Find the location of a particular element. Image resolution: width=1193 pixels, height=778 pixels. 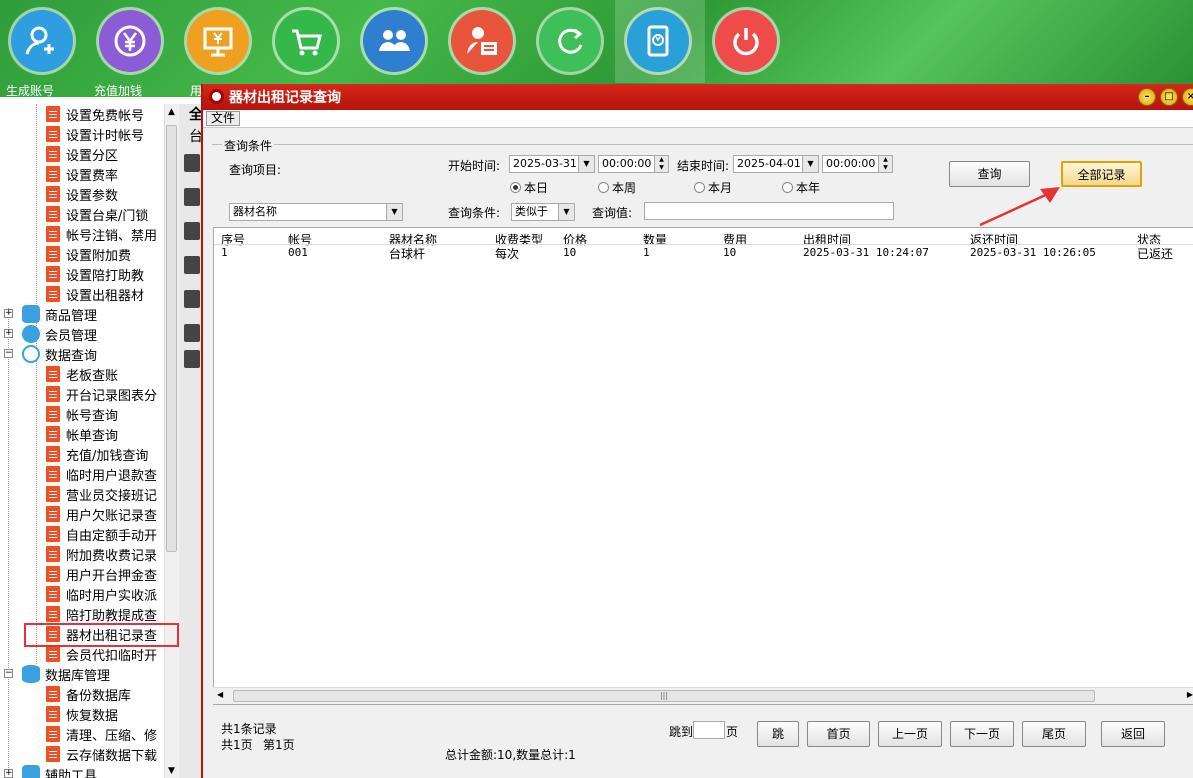

tree-item: 设置费率 is located at coordinates (82, 174).